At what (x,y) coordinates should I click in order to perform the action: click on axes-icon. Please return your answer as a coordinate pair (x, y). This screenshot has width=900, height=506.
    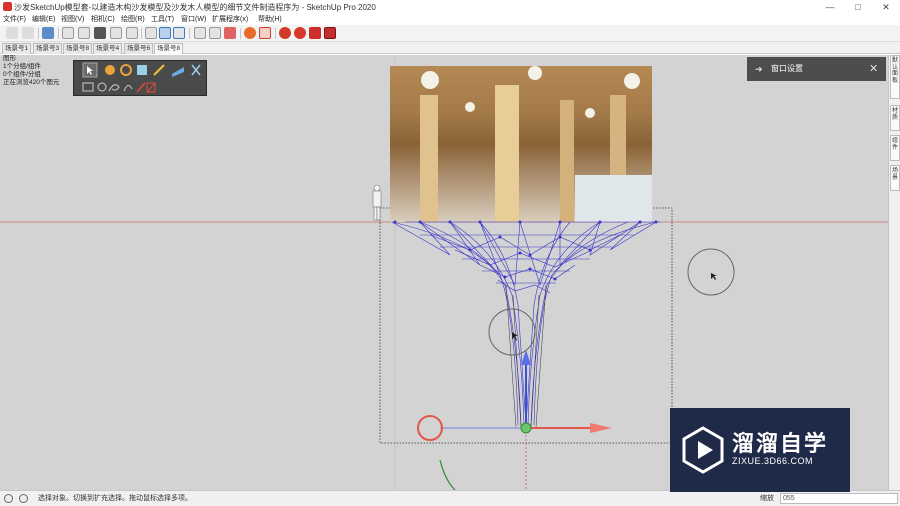
    Looking at the image, I should click on (196, 70).